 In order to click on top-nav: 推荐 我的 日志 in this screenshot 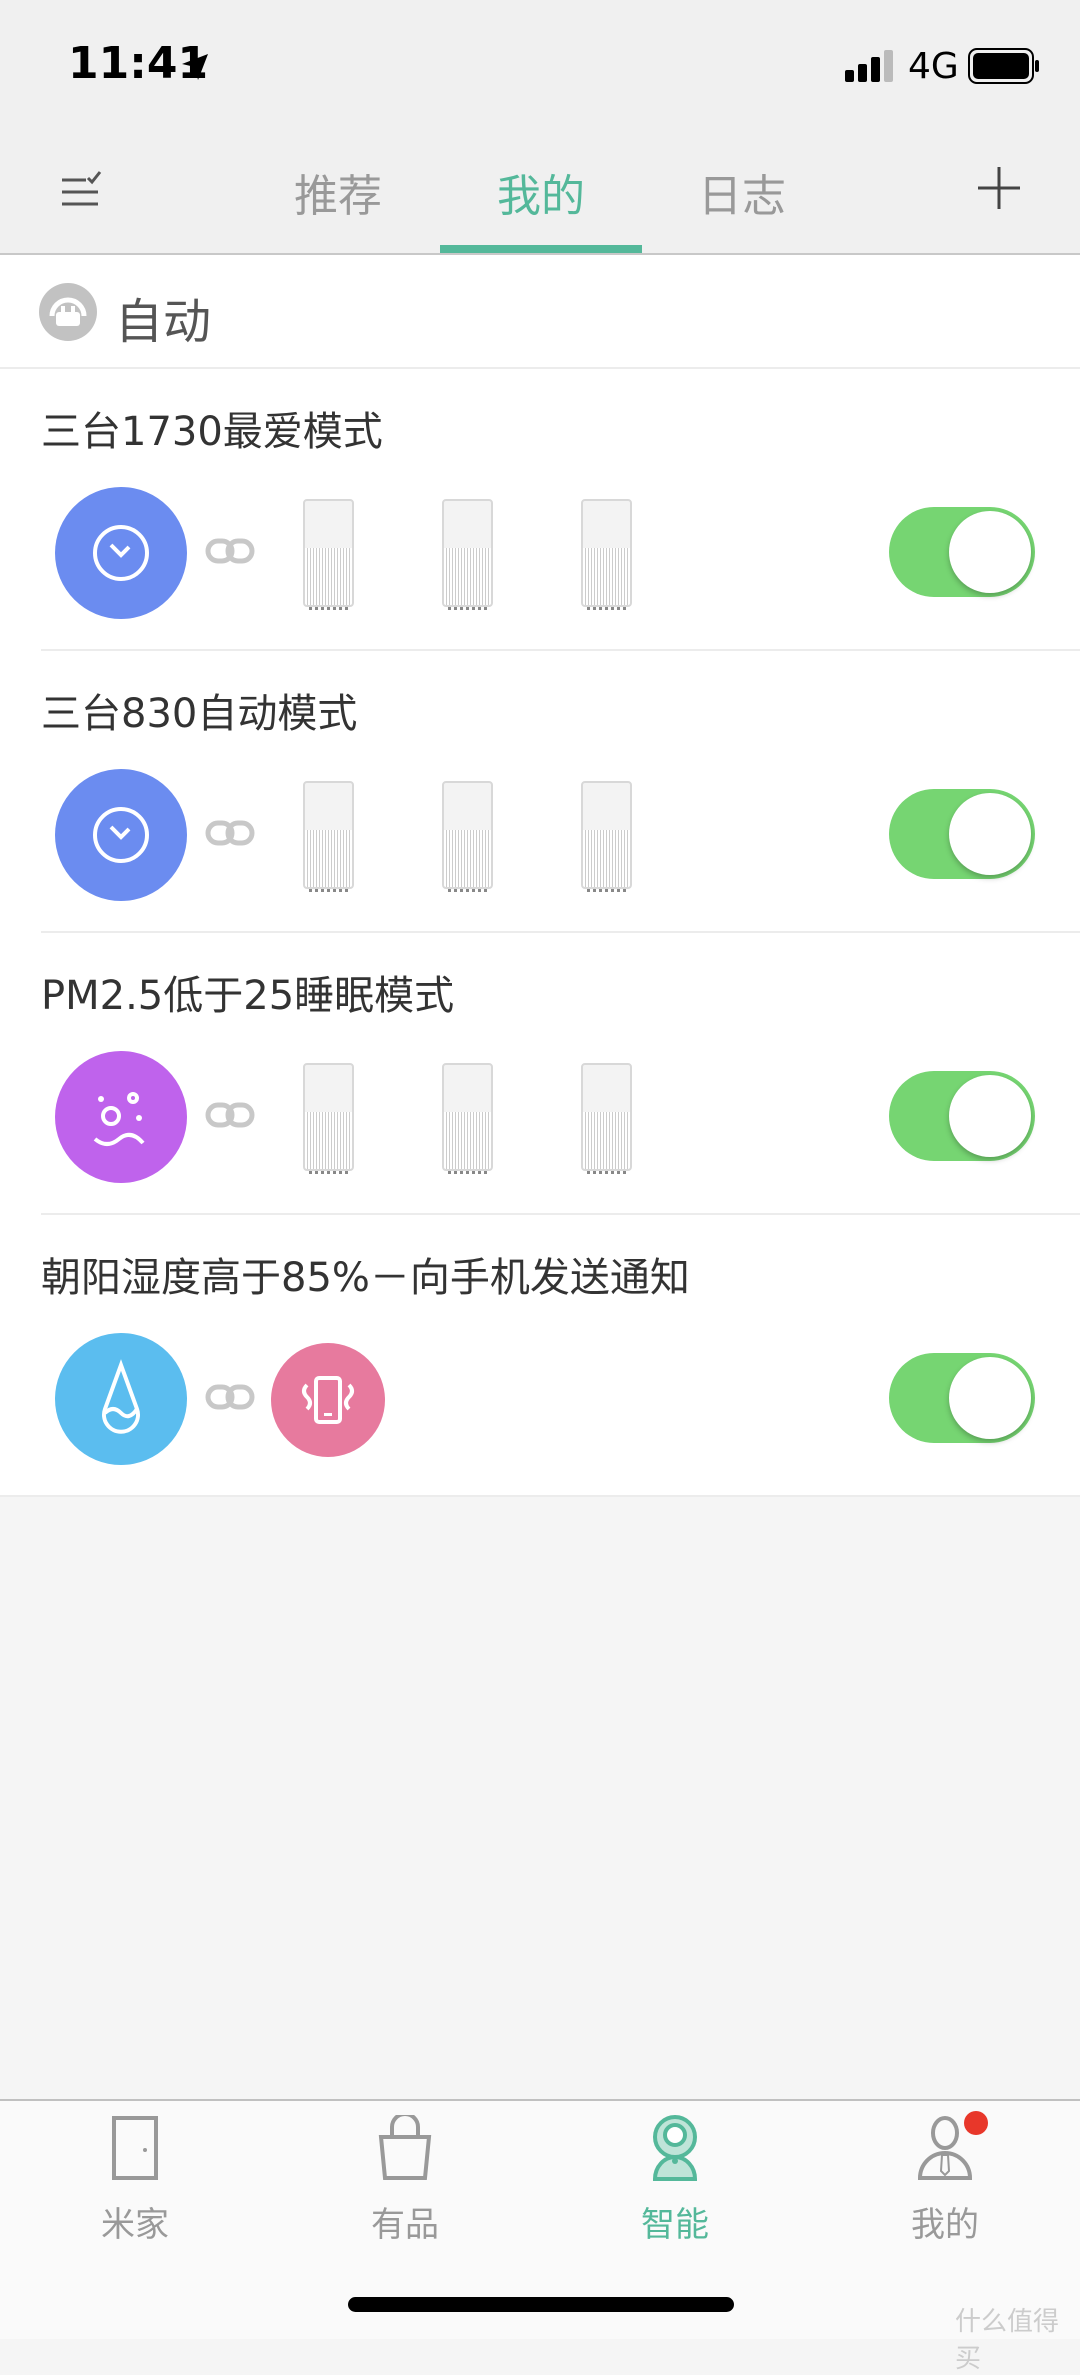, I will do `click(540, 195)`.